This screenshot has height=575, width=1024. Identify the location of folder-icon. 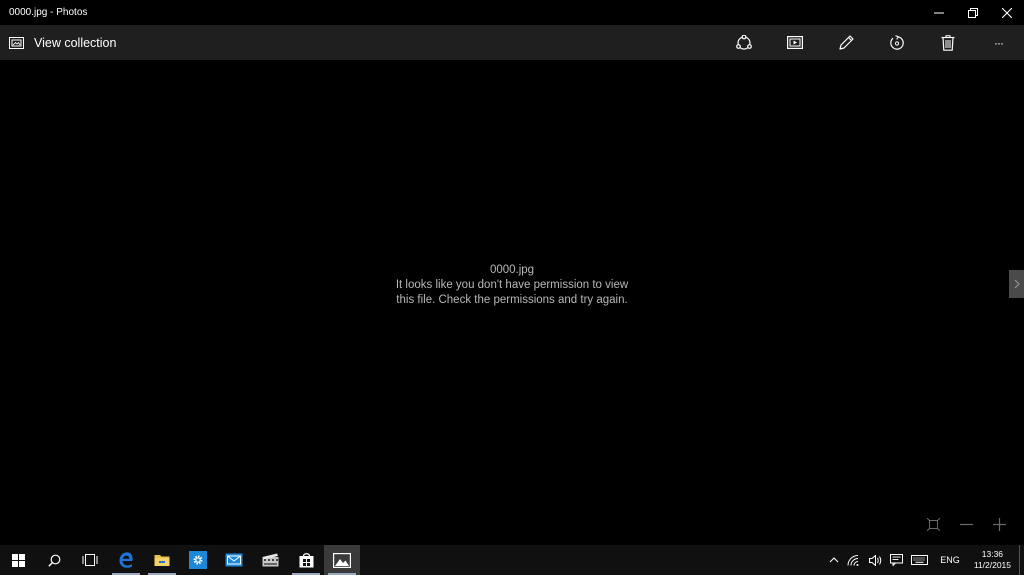
(162, 560).